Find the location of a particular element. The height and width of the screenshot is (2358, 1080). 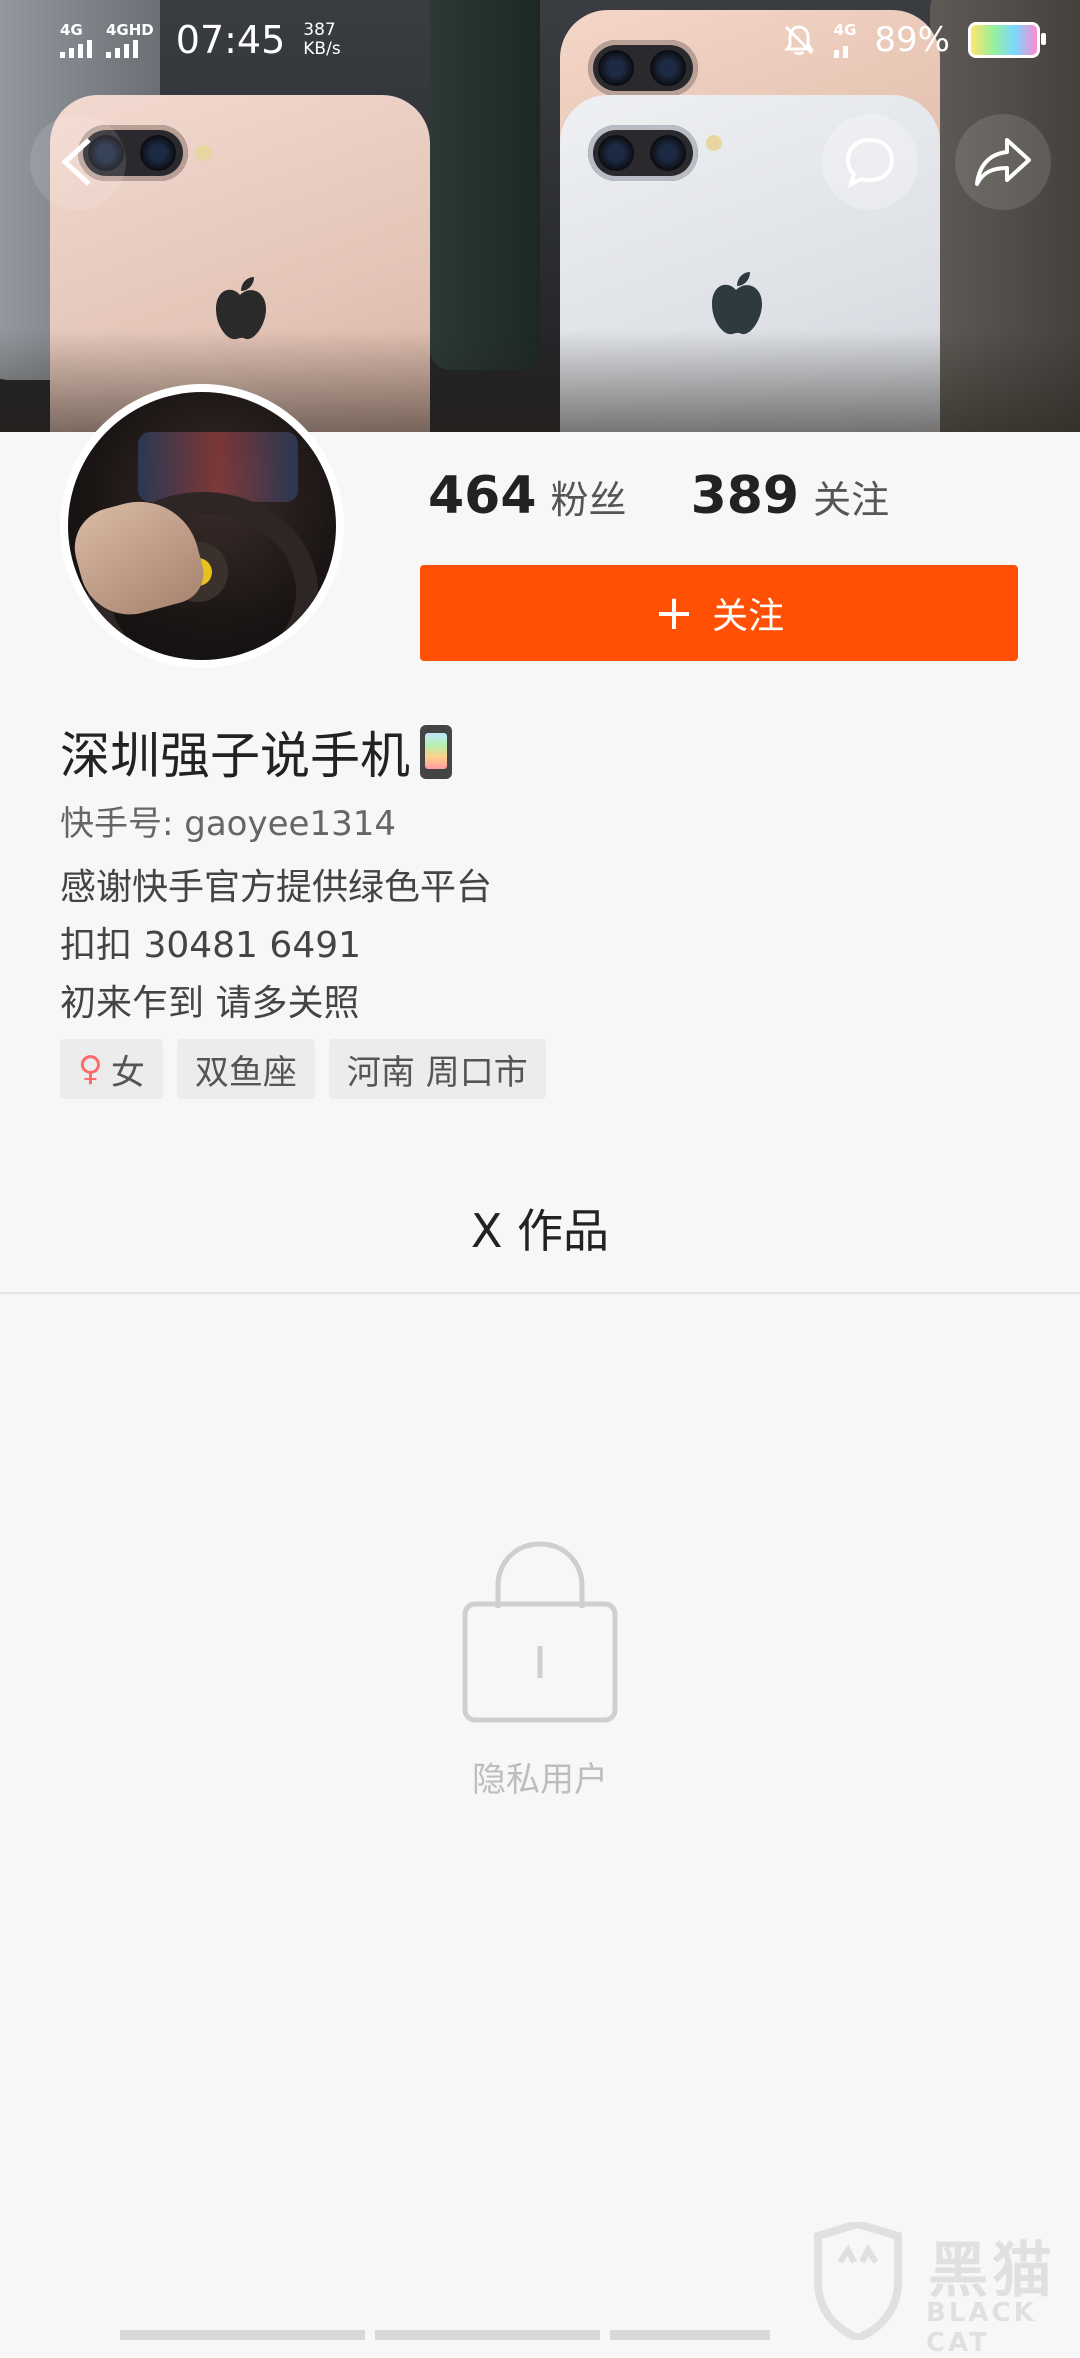

tag-location: 河南 周口市 is located at coordinates (437, 1069).